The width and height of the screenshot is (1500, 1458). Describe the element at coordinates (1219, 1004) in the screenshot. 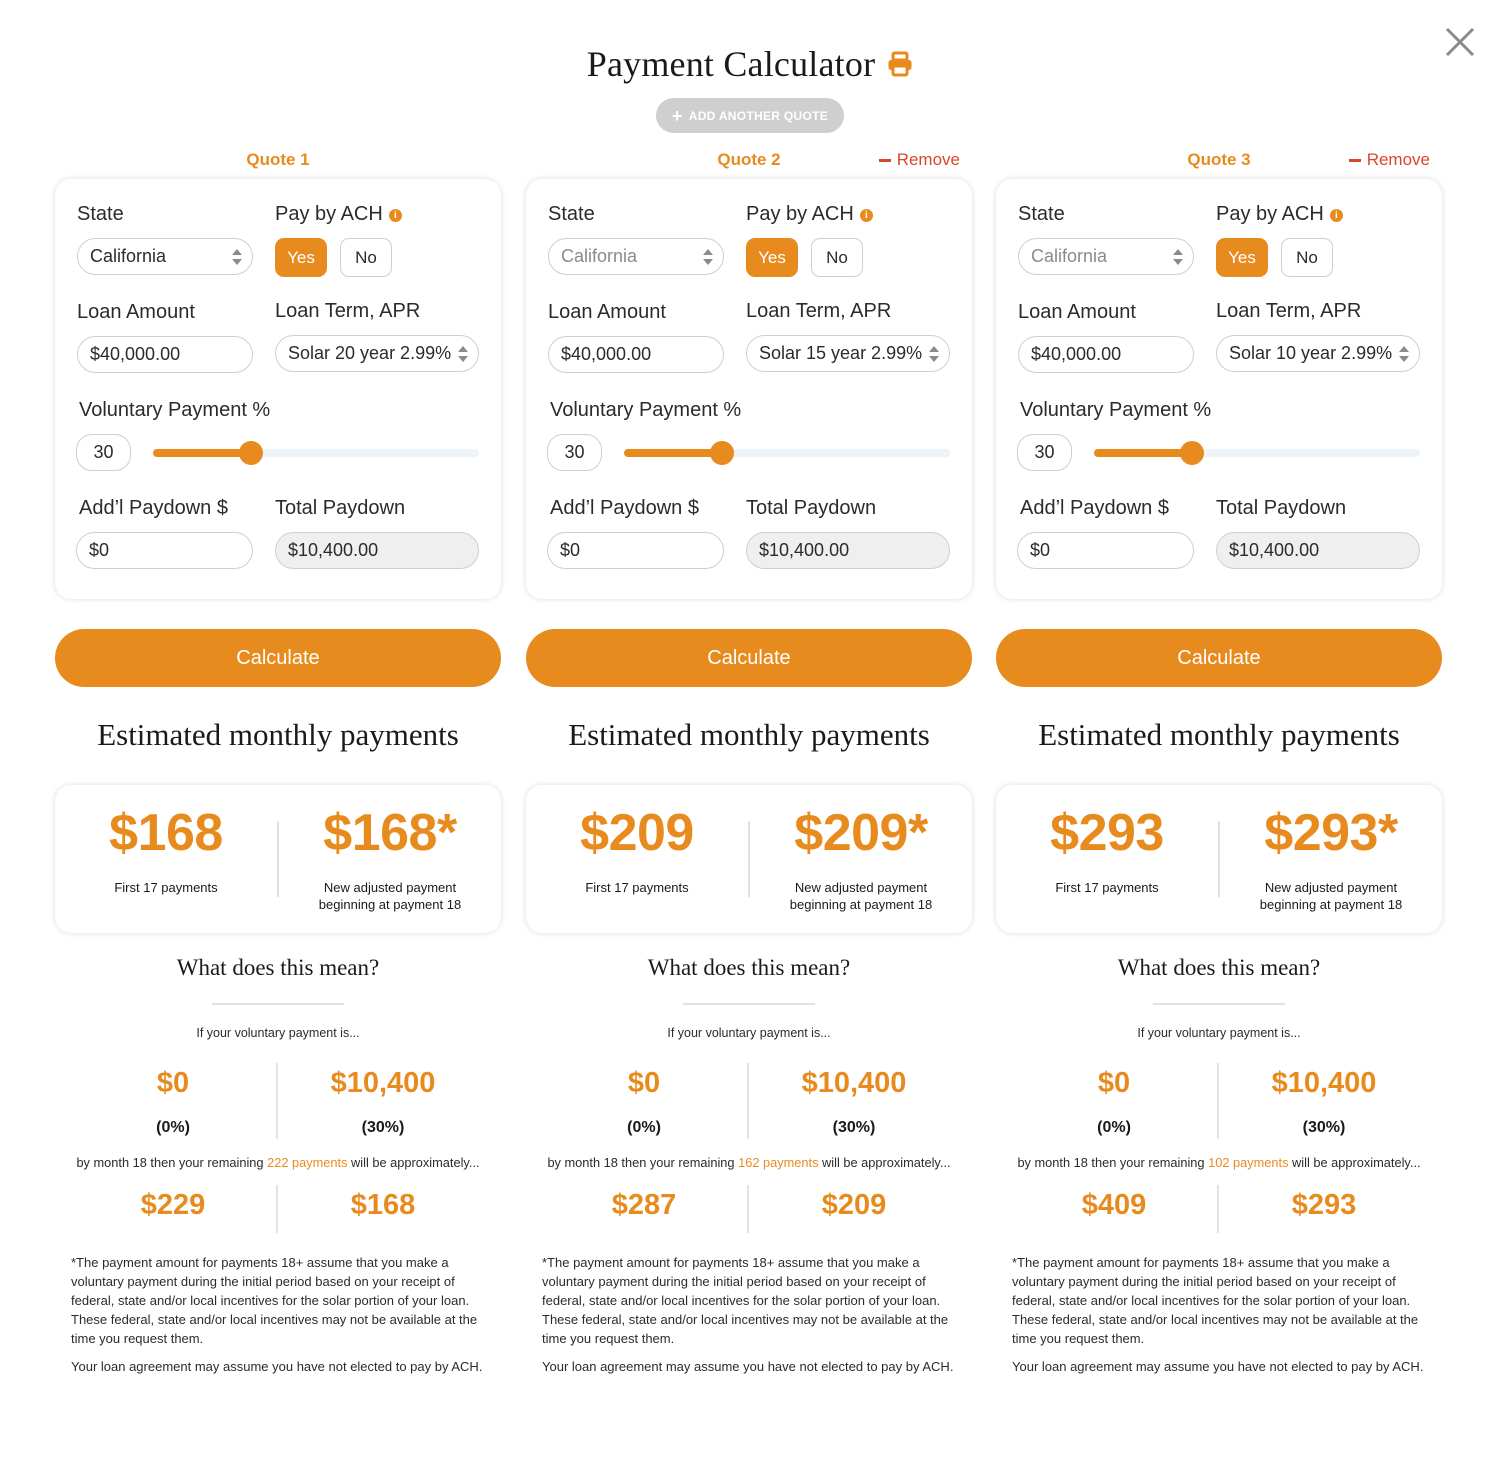

I see `heading-rule` at that location.